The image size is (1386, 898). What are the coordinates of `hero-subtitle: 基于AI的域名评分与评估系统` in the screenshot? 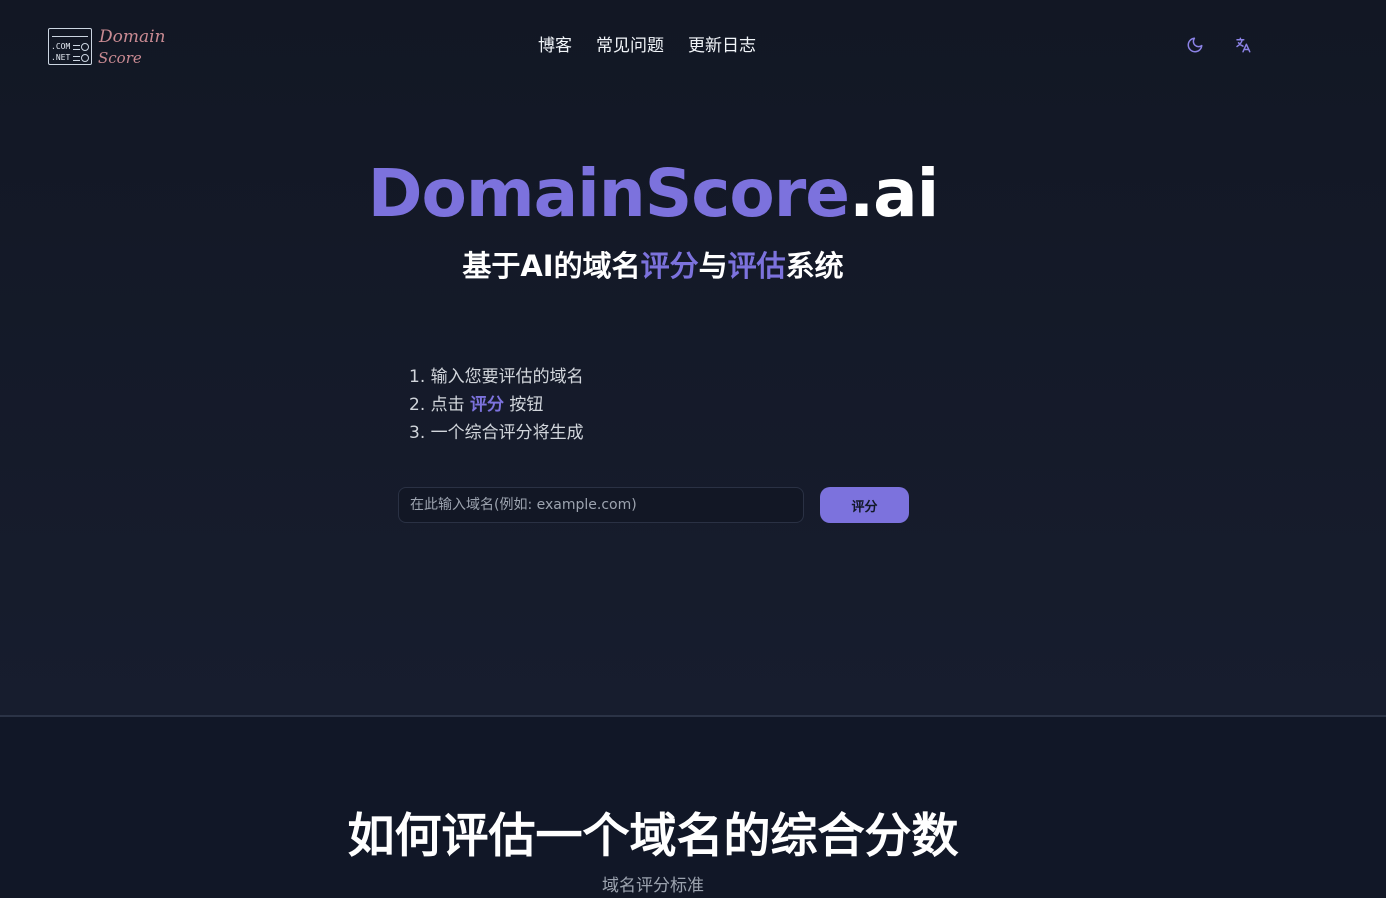 It's located at (653, 266).